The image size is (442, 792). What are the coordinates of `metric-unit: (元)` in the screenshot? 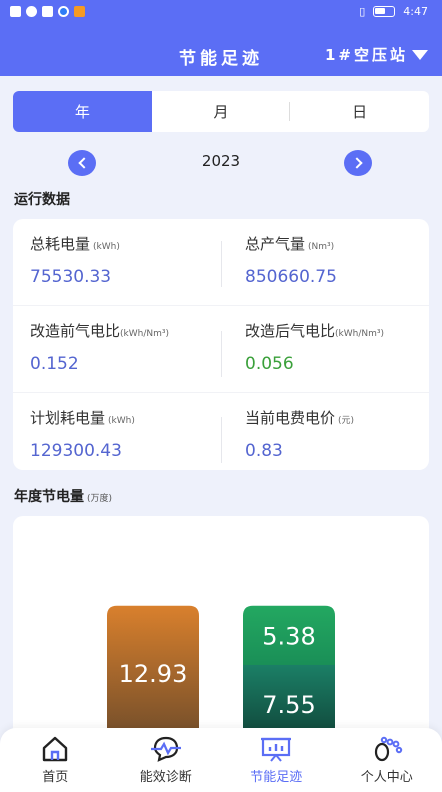 It's located at (346, 421).